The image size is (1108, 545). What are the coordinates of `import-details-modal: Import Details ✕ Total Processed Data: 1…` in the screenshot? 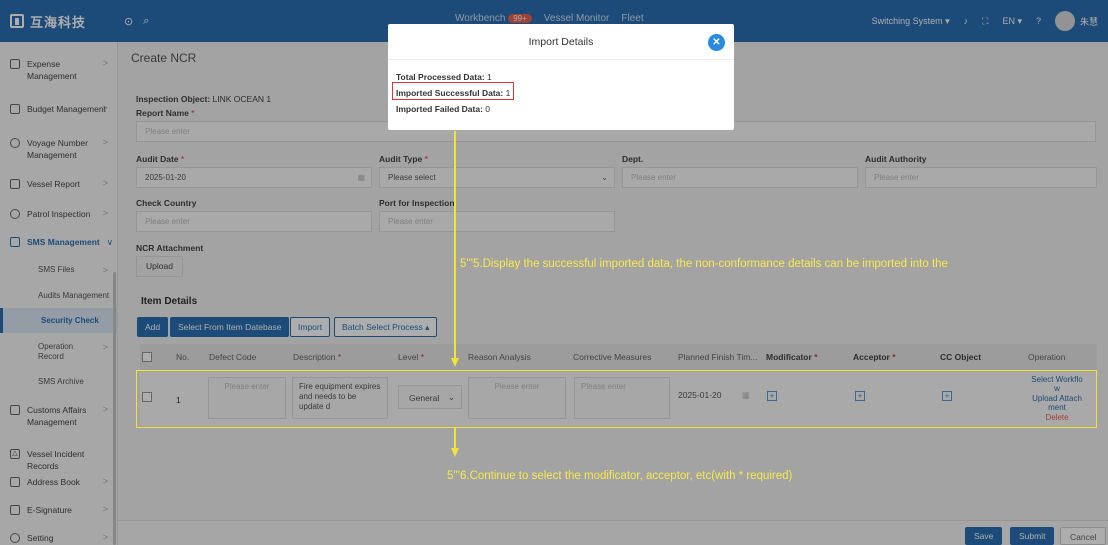 It's located at (561, 77).